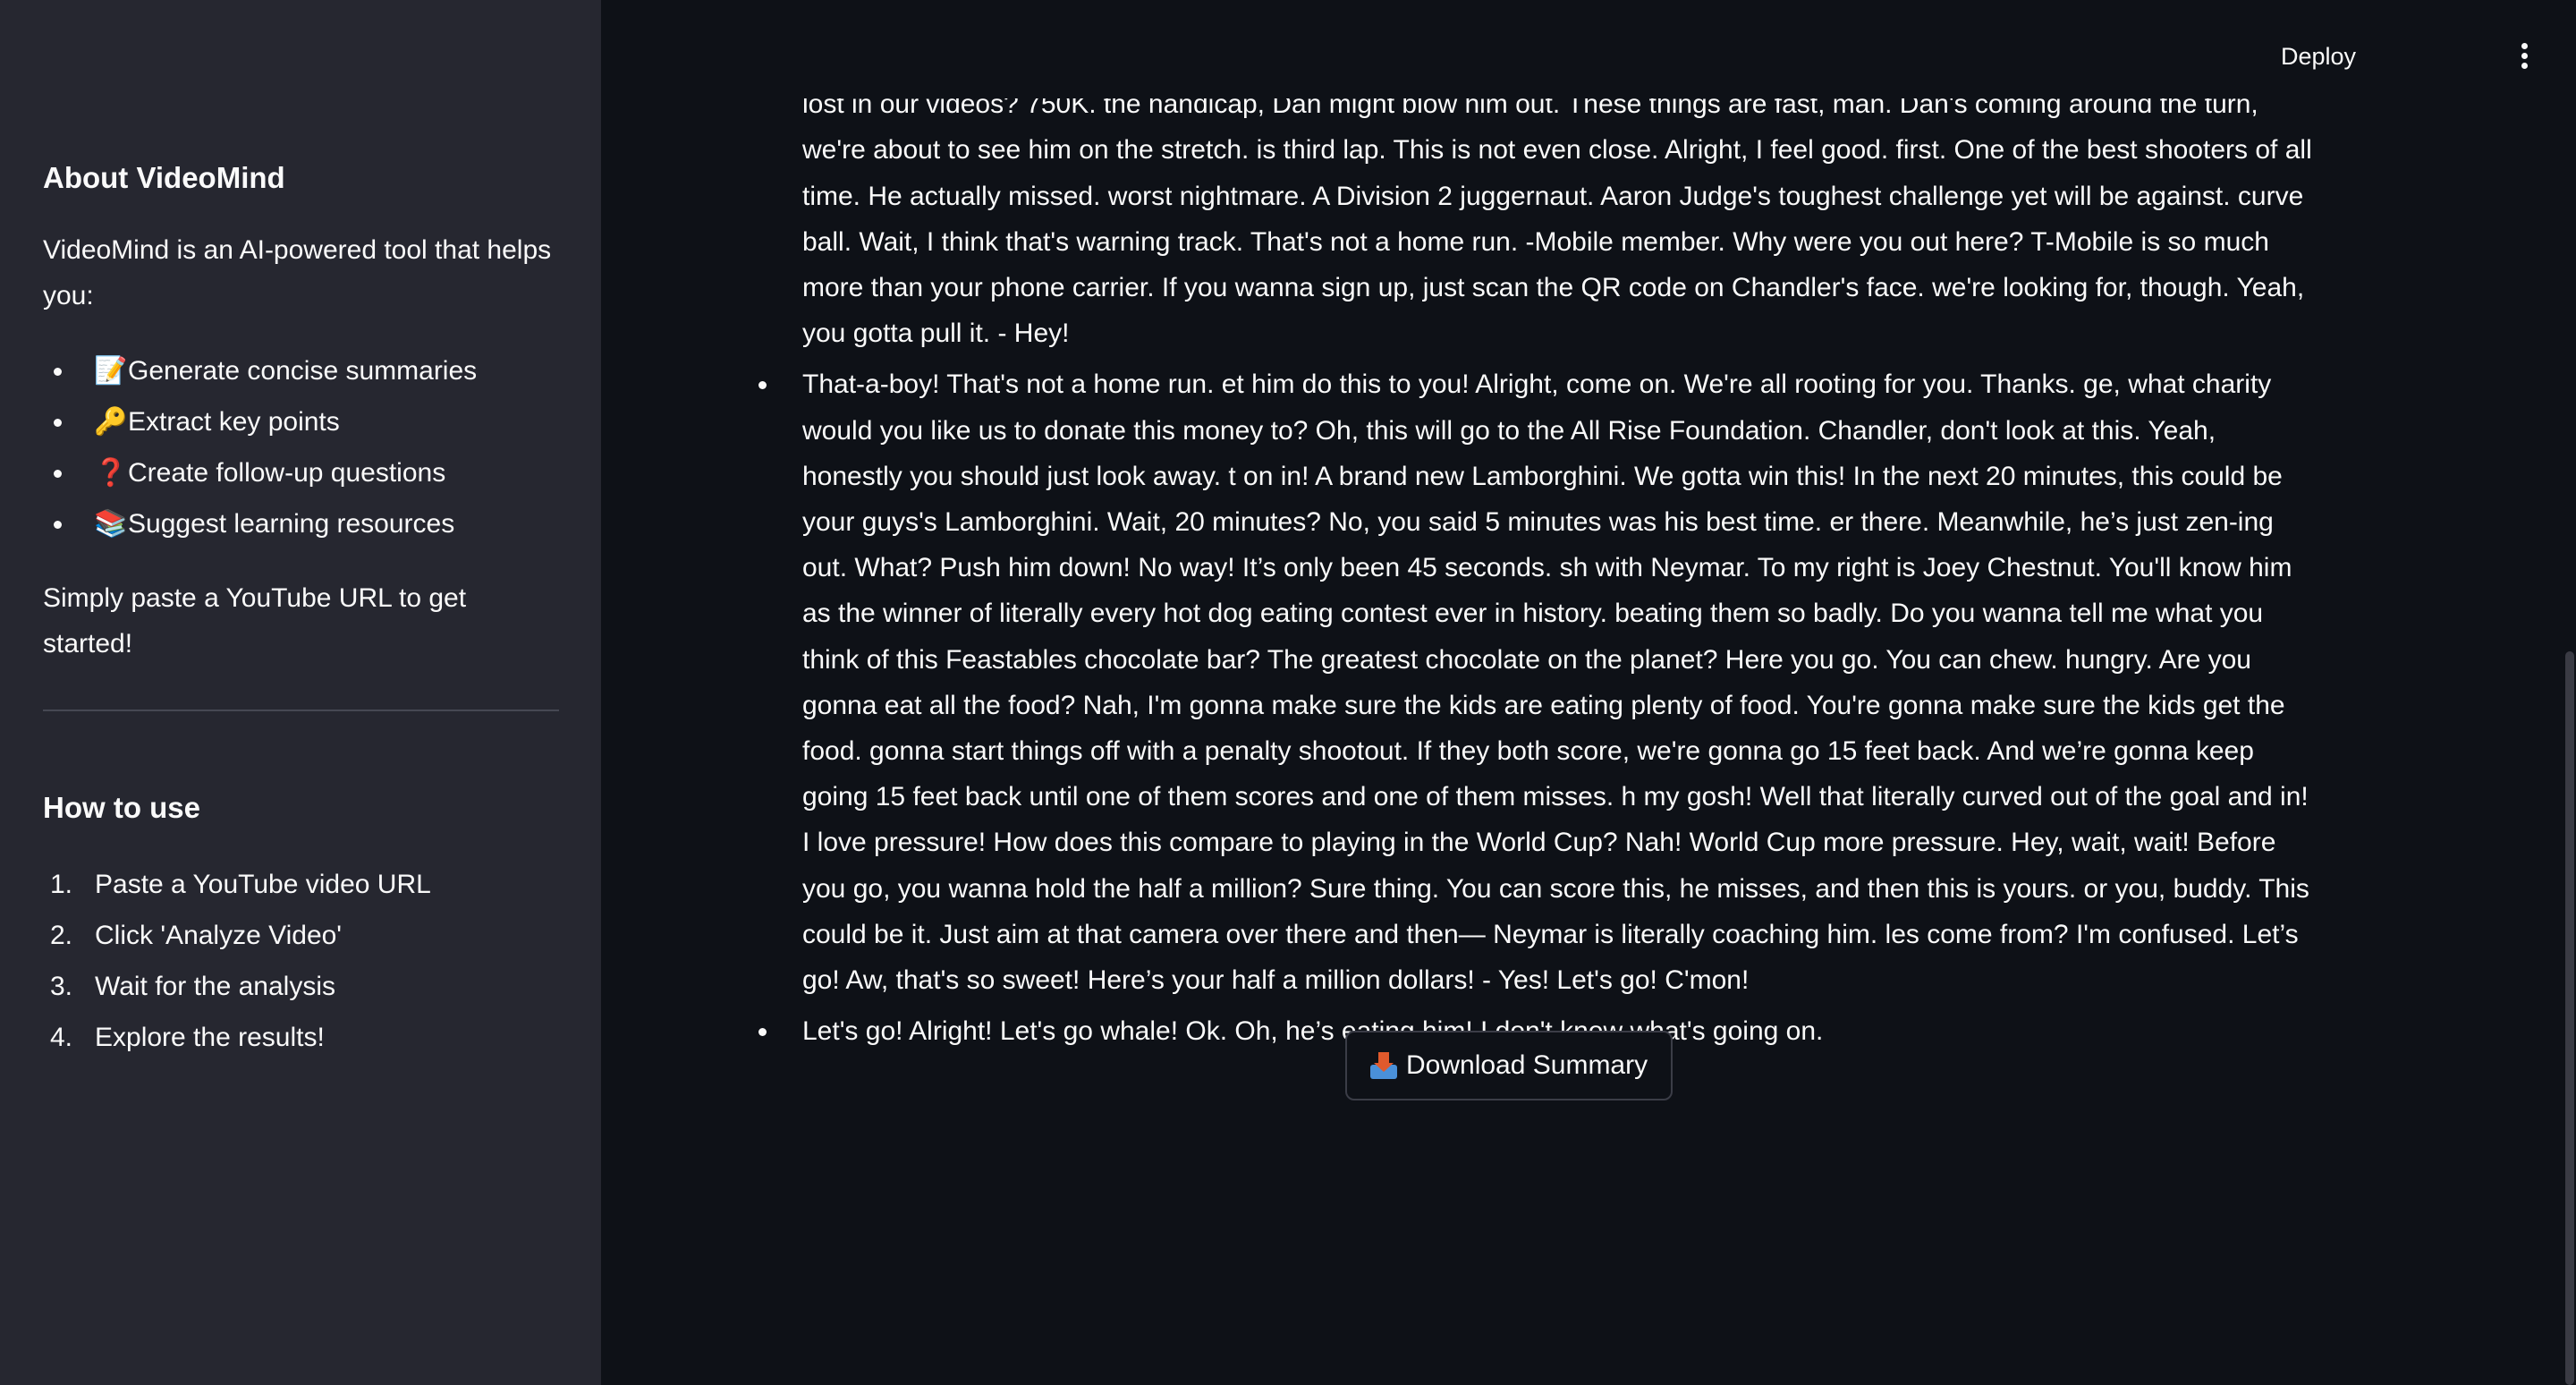  Describe the element at coordinates (164, 177) in the screenshot. I see `about-heading: About VideoMind` at that location.